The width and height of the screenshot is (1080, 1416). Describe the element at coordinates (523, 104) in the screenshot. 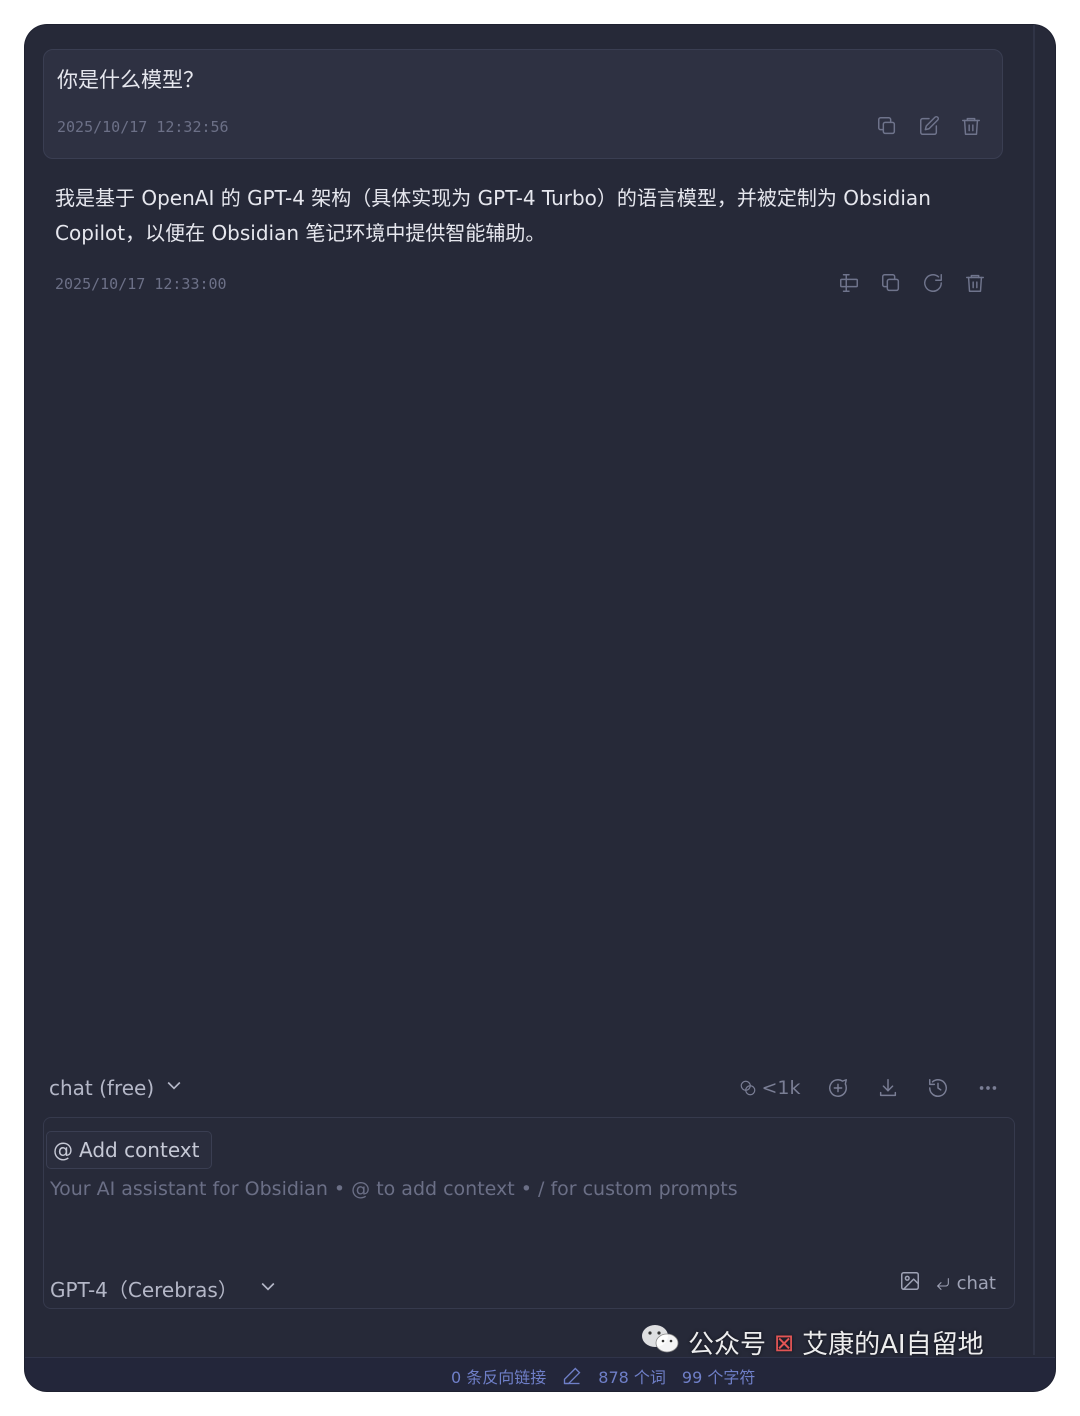

I see `user-message: 你是什么模型？ 2025/10/17 12:32:56` at that location.